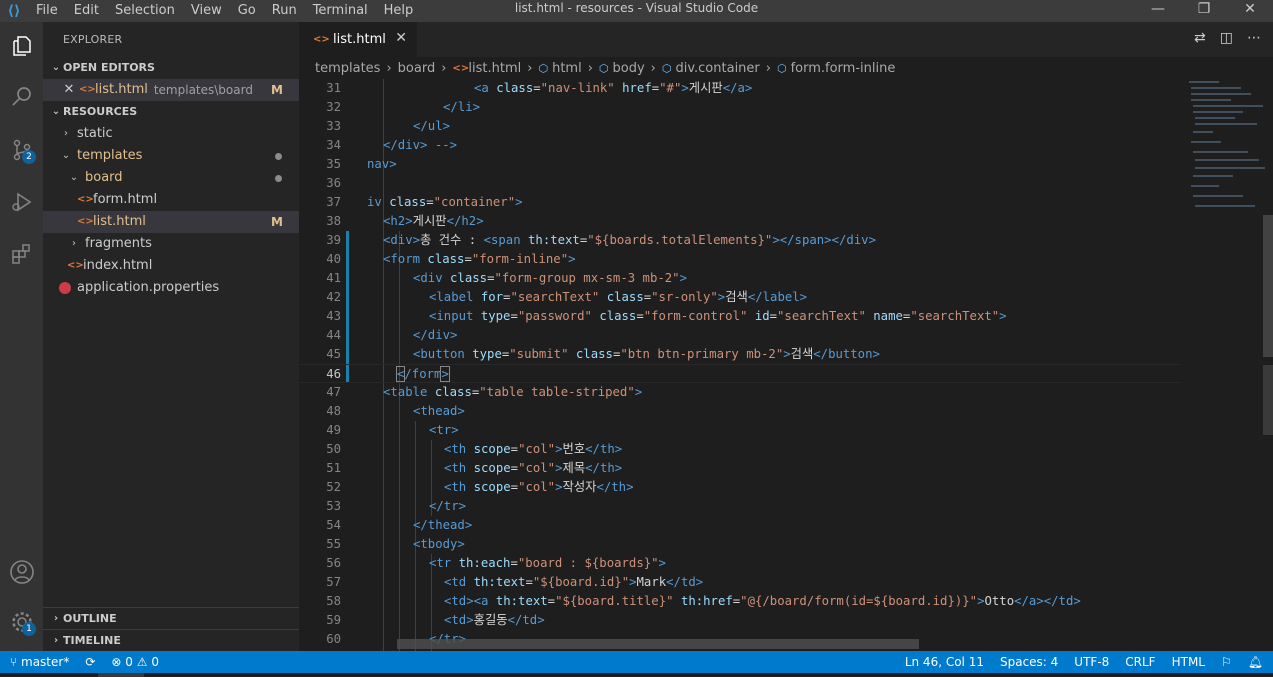 Image resolution: width=1273 pixels, height=677 pixels. Describe the element at coordinates (1250, 11) in the screenshot. I see `close-window-button: ✕` at that location.